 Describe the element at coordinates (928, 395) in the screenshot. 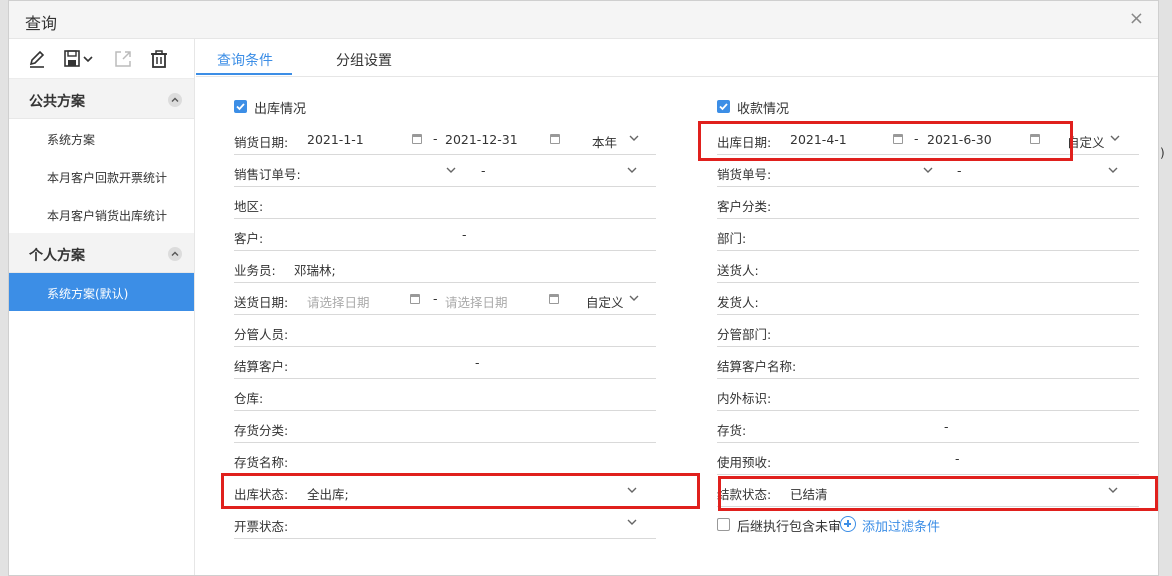

I see `internal-external-row: 内外标识:` at that location.